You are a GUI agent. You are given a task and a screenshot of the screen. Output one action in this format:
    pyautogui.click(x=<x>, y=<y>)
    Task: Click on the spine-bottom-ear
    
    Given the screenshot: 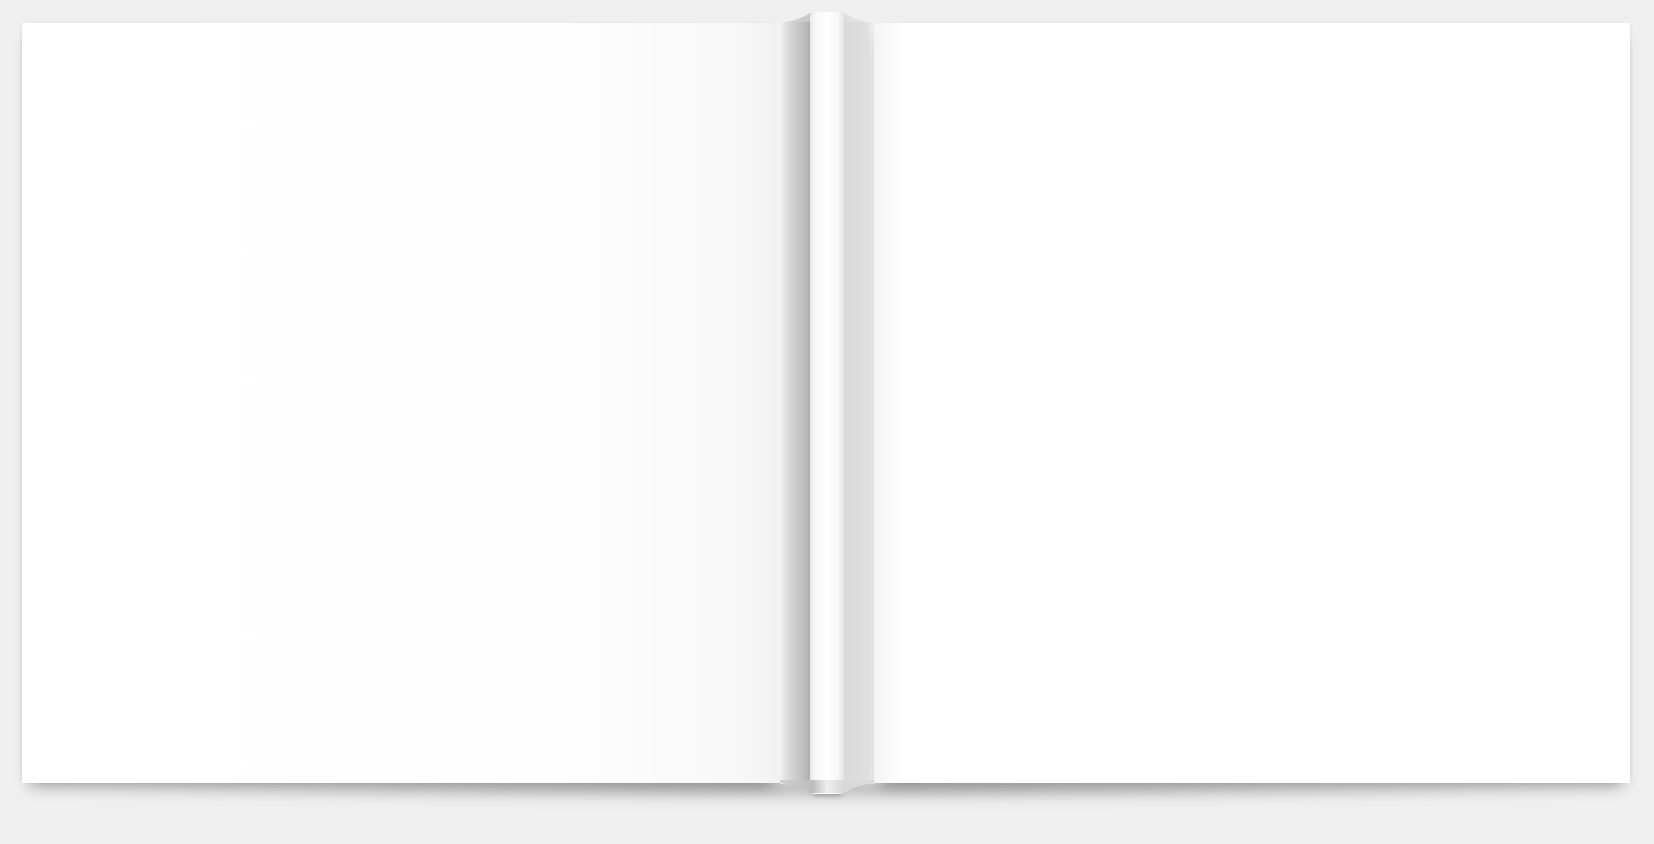 What is the action you would take?
    pyautogui.click(x=827, y=786)
    